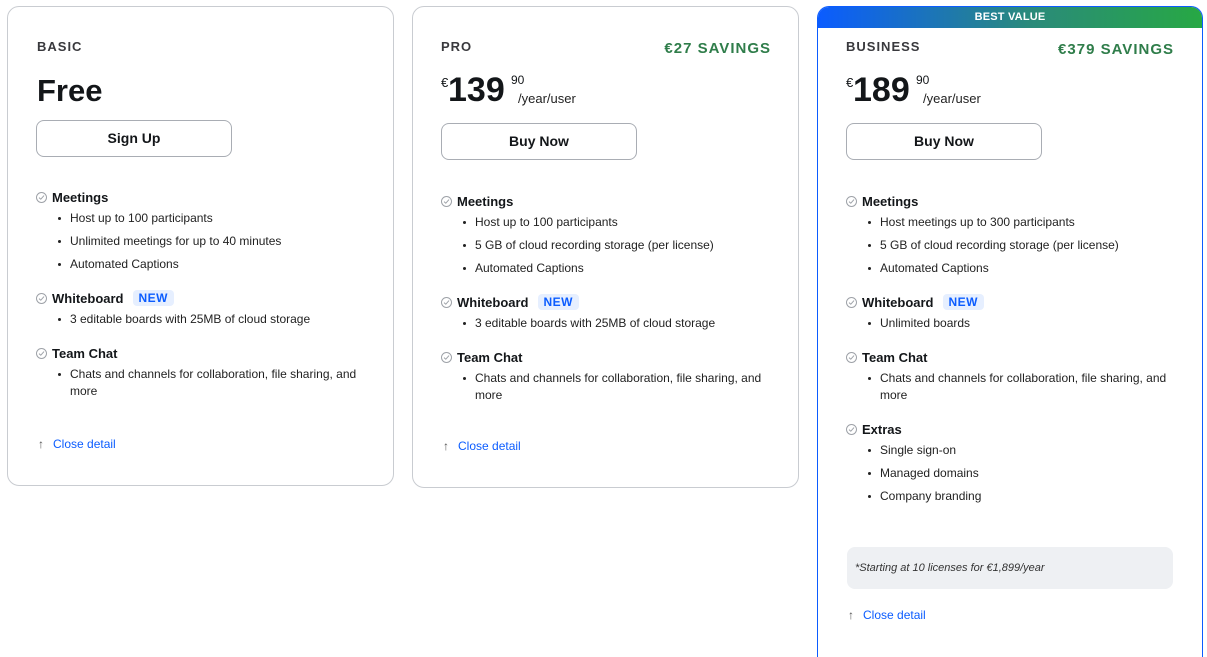 The width and height of the screenshot is (1207, 657). Describe the element at coordinates (883, 46) in the screenshot. I see `plan-name: BUSINESS` at that location.